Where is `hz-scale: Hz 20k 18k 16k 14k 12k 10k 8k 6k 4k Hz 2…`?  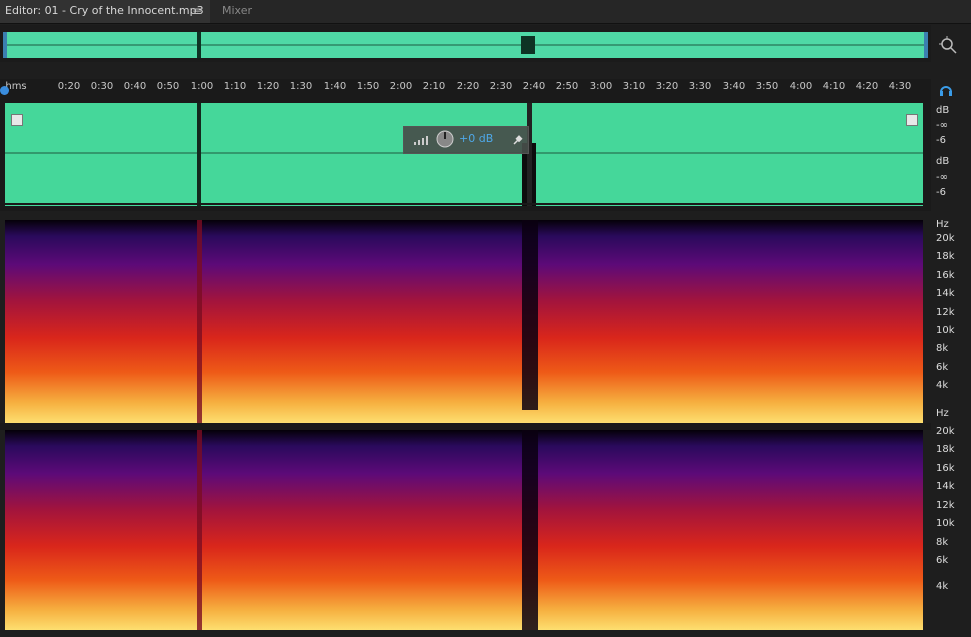 hz-scale: Hz 20k 18k 16k 14k 12k 10k 8k 6k 4k Hz 2… is located at coordinates (951, 426).